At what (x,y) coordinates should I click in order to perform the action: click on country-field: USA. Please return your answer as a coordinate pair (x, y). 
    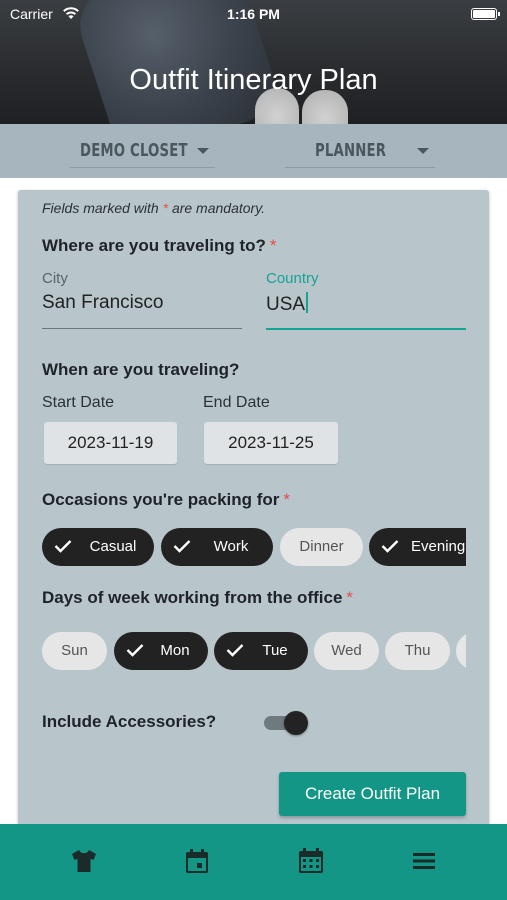
    Looking at the image, I should click on (287, 304).